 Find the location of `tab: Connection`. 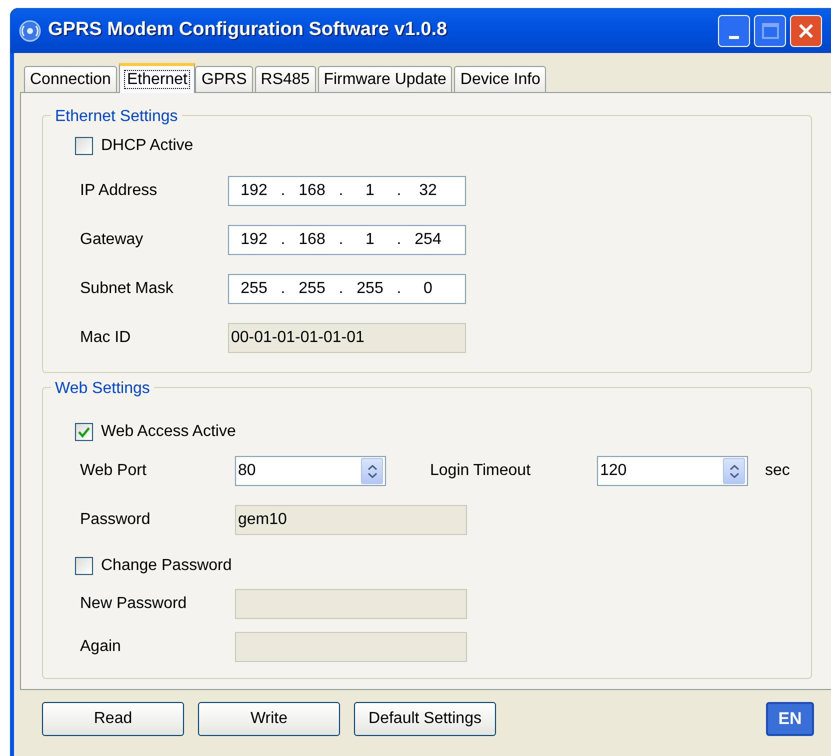

tab: Connection is located at coordinates (70, 79).